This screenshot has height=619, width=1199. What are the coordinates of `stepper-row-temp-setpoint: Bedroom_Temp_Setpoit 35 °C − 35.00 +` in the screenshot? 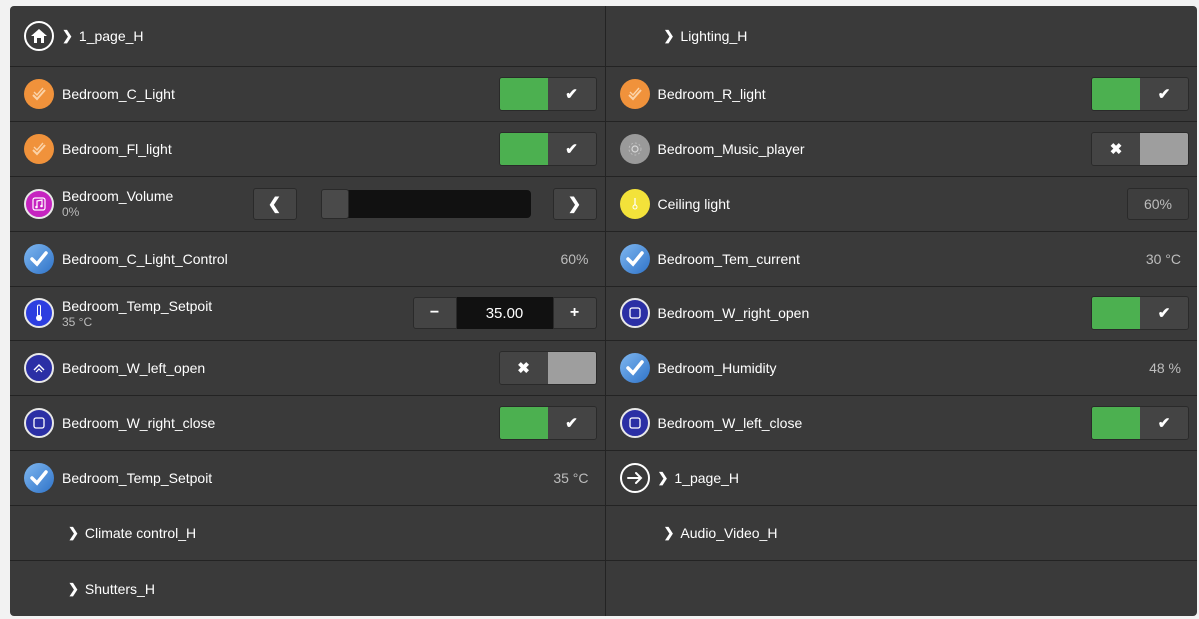 It's located at (307, 314).